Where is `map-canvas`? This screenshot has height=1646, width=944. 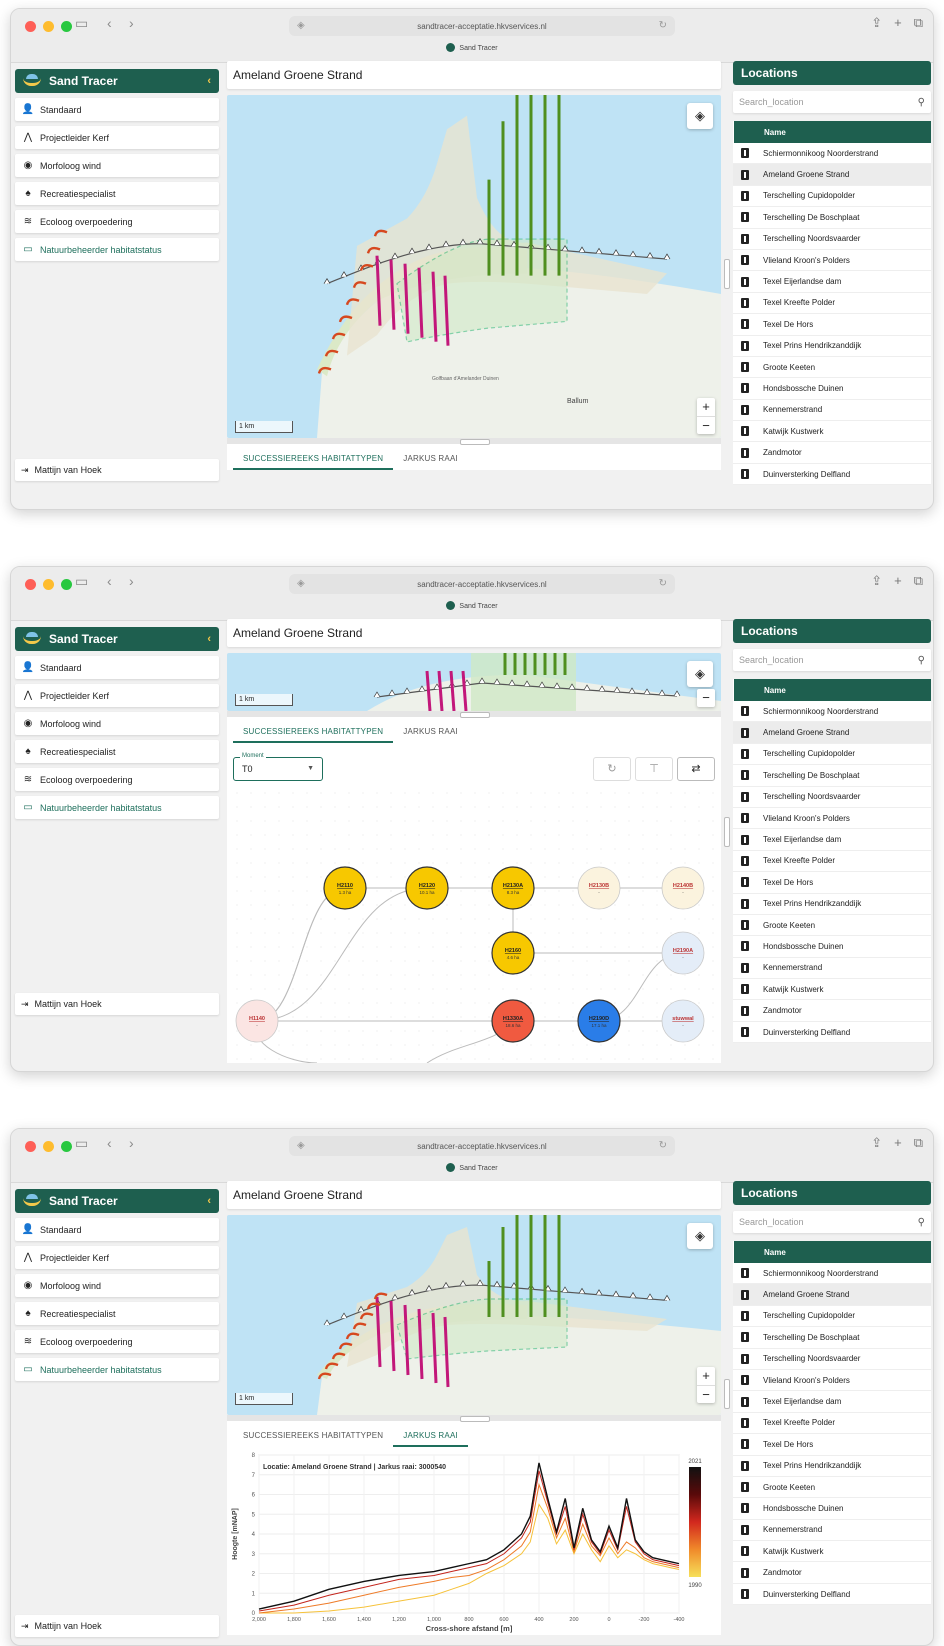 map-canvas is located at coordinates (474, 1315).